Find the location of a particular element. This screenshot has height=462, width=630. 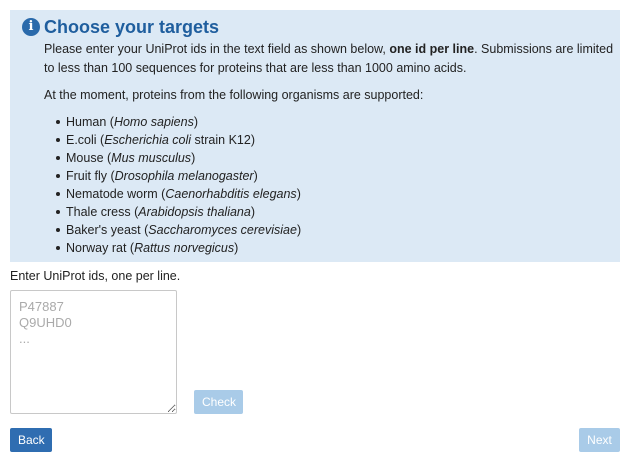

organism-item: E.coli (Escherichia coli strain K12) is located at coordinates (335, 140).